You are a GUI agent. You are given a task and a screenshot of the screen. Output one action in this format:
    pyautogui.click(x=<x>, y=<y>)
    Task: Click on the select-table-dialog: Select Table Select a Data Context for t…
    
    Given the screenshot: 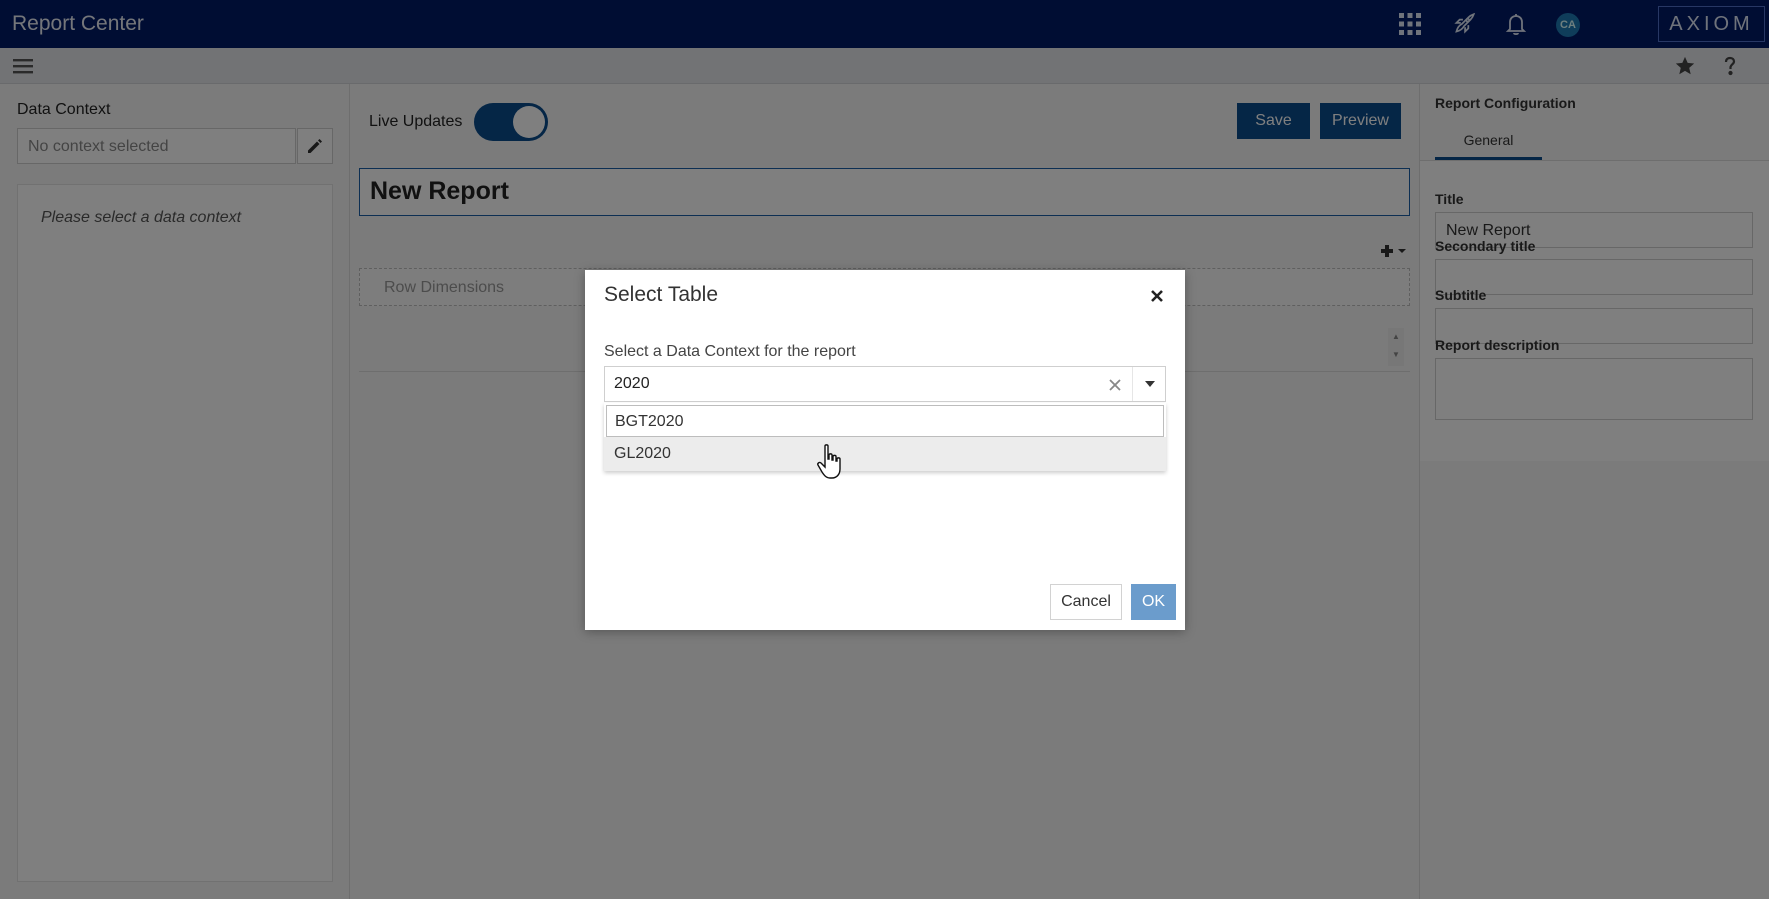 What is the action you would take?
    pyautogui.click(x=885, y=450)
    